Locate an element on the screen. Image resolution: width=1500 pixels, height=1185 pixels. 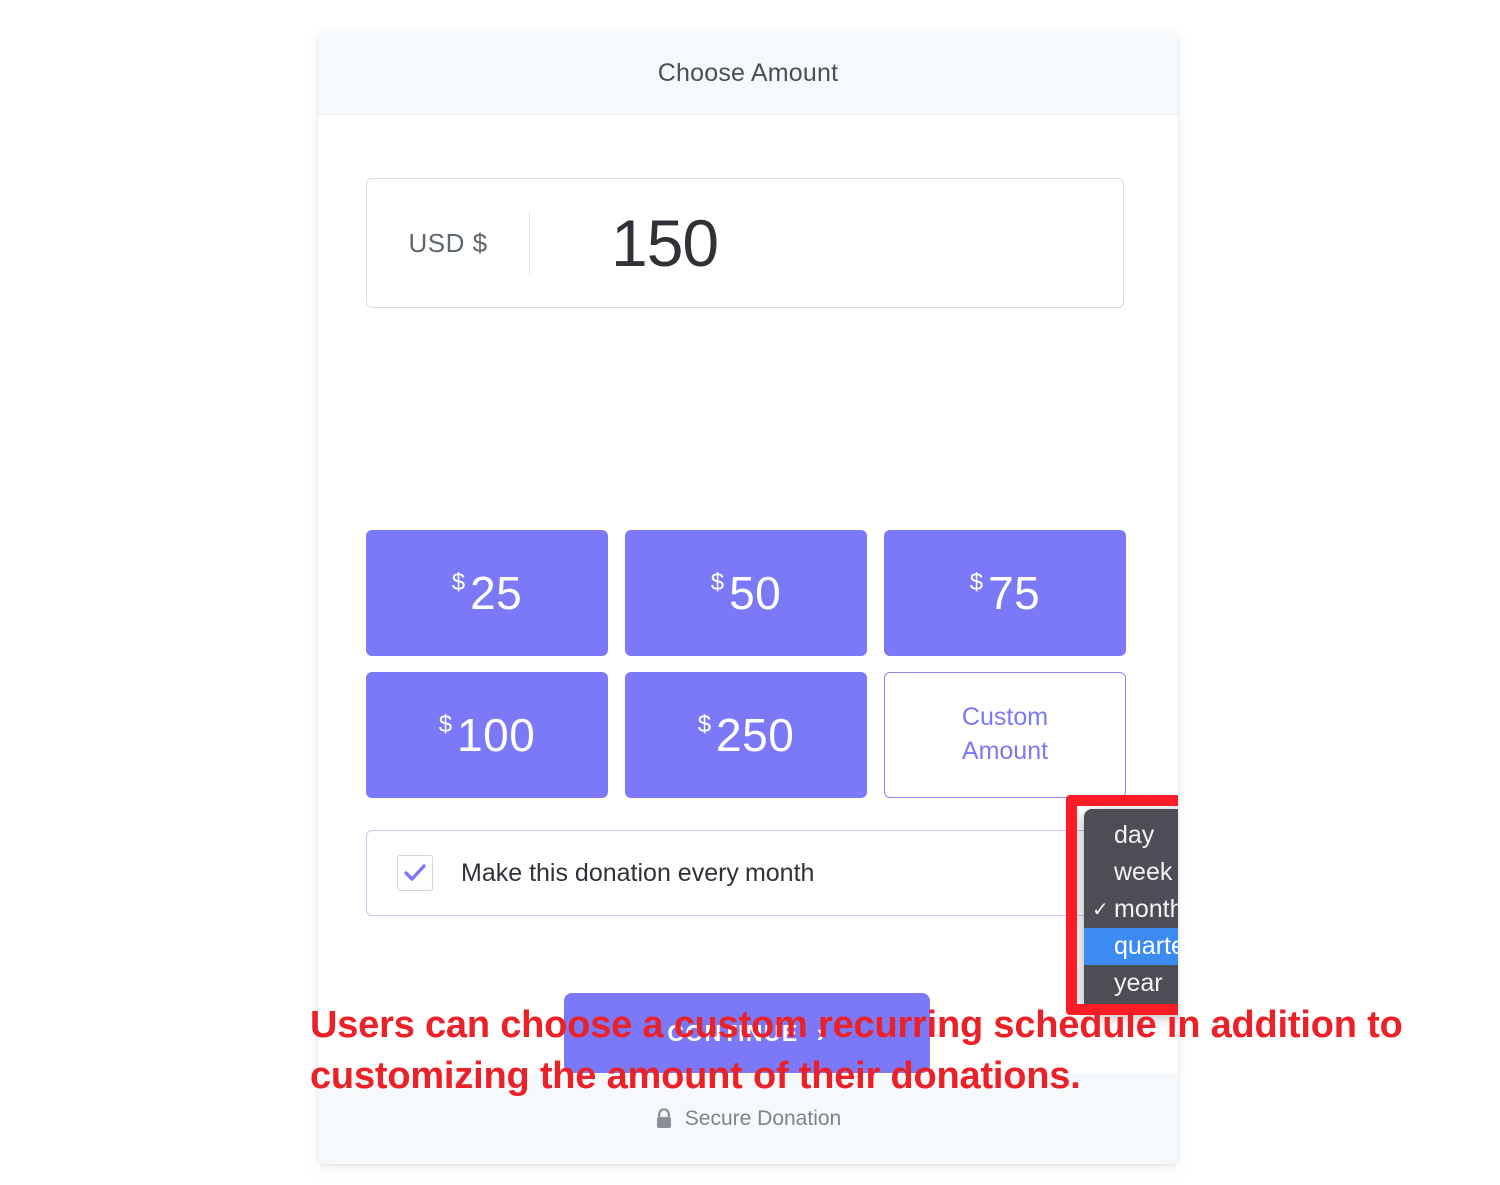
recurring-donation-label: Make this donation every is located at coordinates (600, 872).